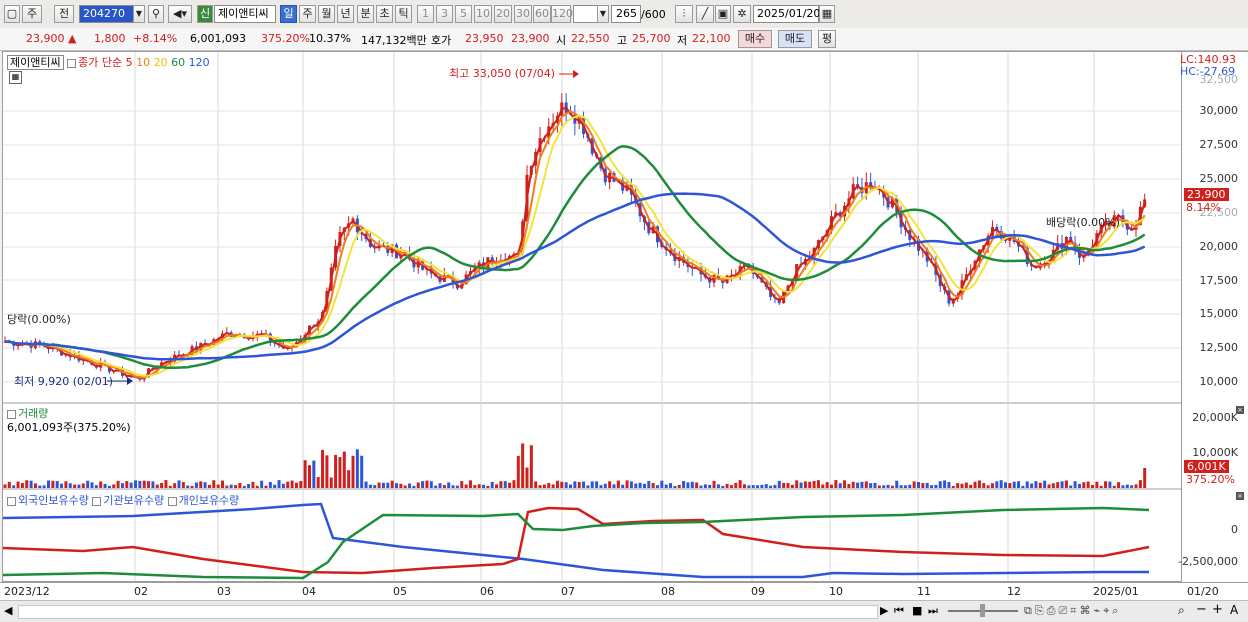 Image resolution: width=1248 pixels, height=622 pixels. Describe the element at coordinates (705, 14) in the screenshot. I see `line-icon: ╱` at that location.